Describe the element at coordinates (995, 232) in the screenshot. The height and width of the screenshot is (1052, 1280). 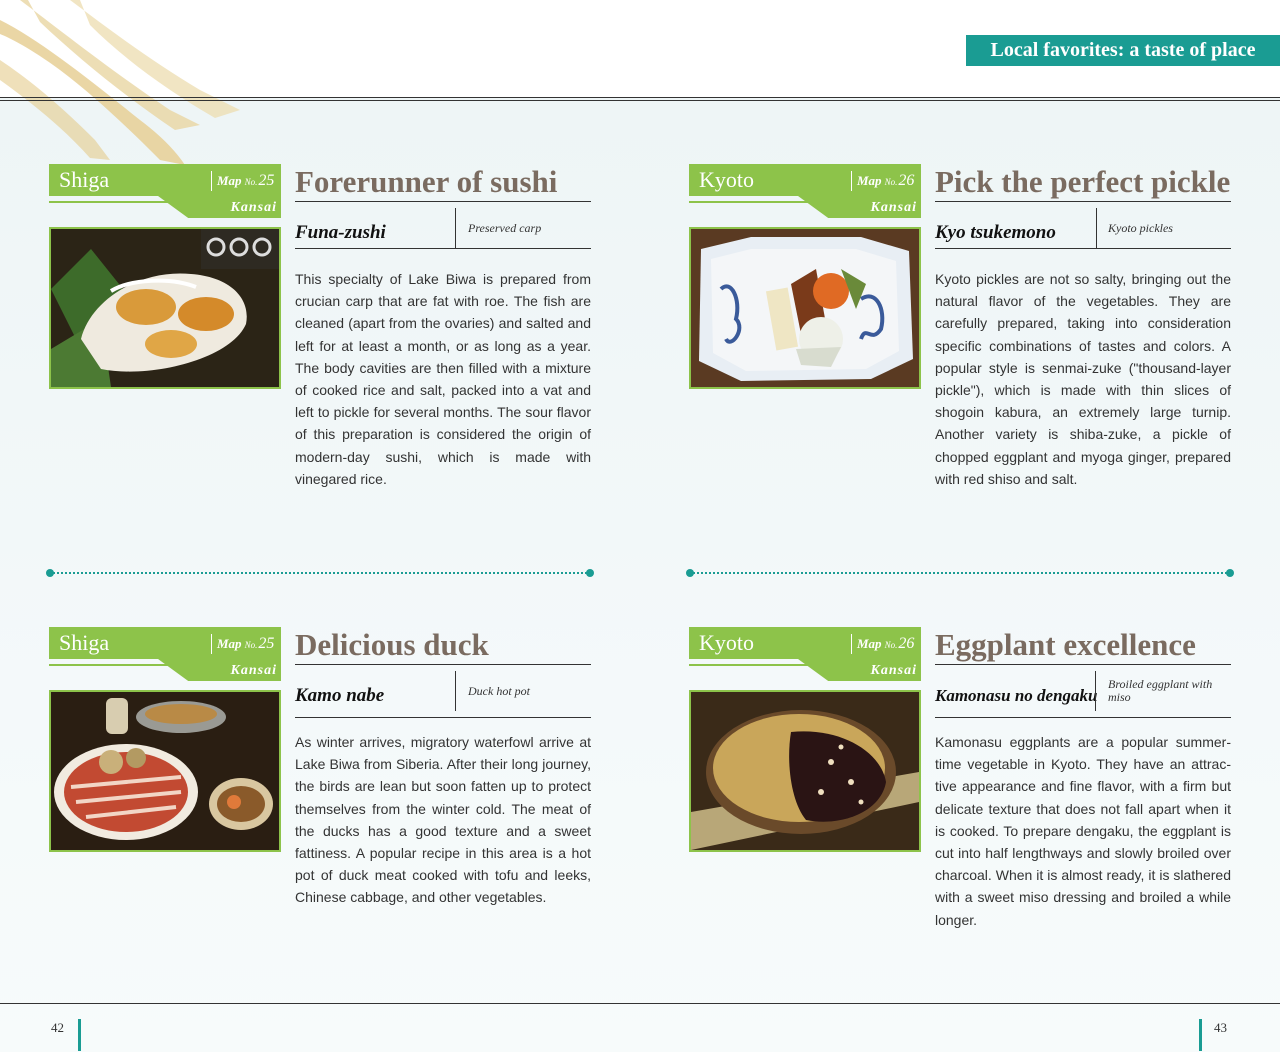
I see `dish-name: Kyo tsukemono` at that location.